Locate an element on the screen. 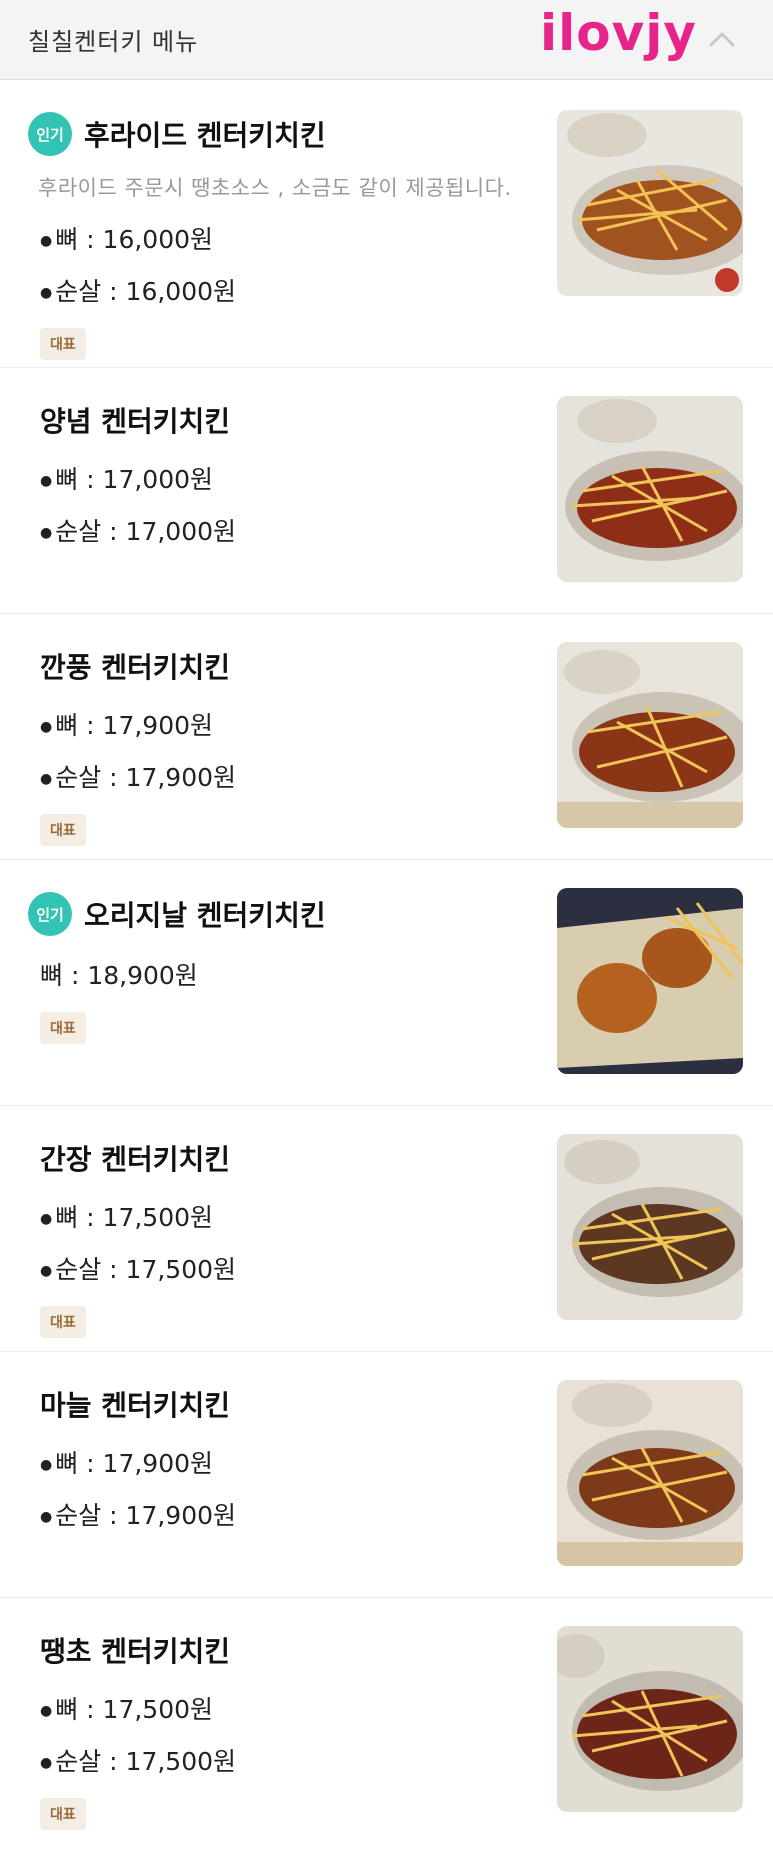 The height and width of the screenshot is (1849, 773). price-text: 뼈 : 16,000원 is located at coordinates (134, 239).